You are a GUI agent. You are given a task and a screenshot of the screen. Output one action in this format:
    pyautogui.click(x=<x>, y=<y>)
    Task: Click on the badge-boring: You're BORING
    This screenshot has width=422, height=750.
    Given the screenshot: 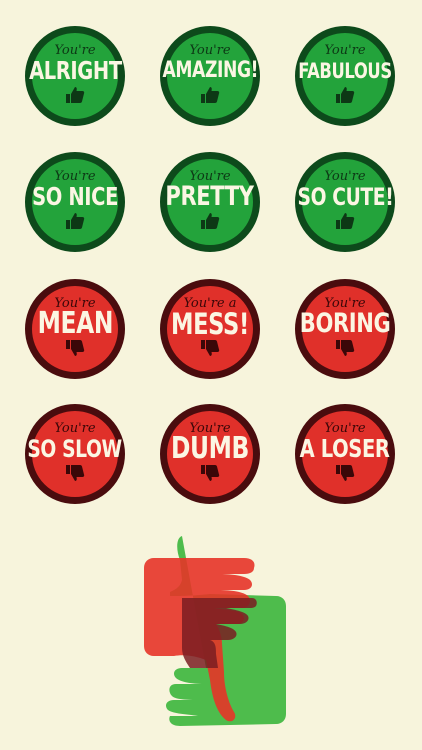 What is the action you would take?
    pyautogui.click(x=345, y=329)
    